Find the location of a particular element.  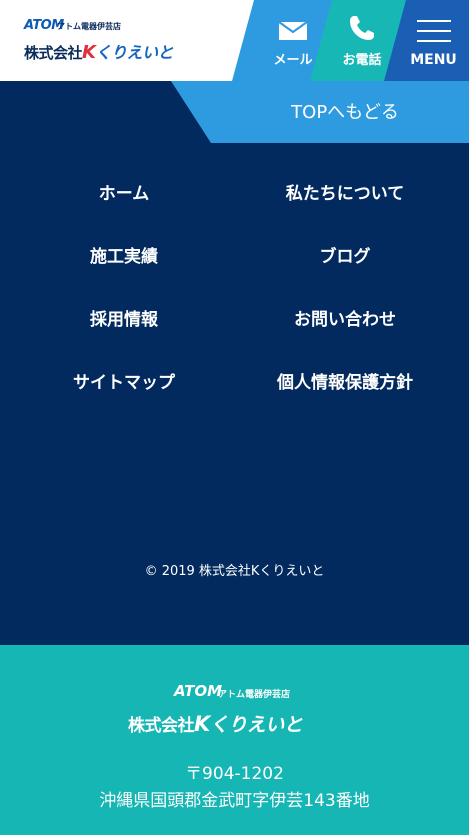

postal-code: 〒904-1202 is located at coordinates (234, 774).